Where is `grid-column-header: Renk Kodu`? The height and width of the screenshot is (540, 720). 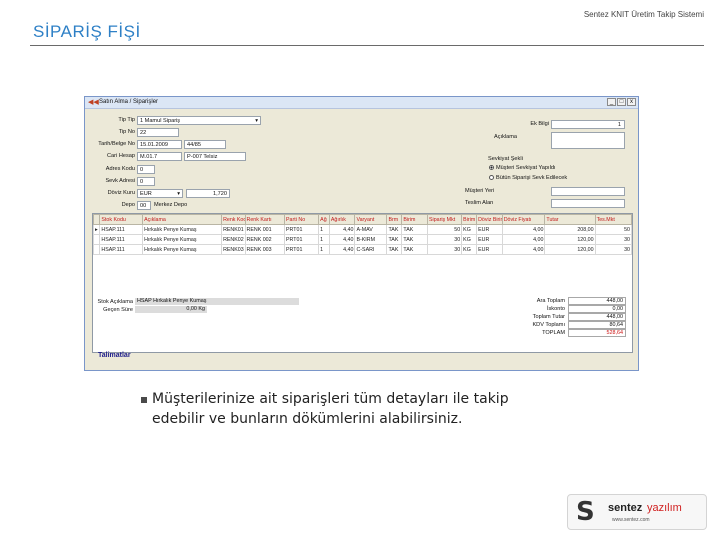
grid-column-header: Renk Kodu is located at coordinates (233, 219).